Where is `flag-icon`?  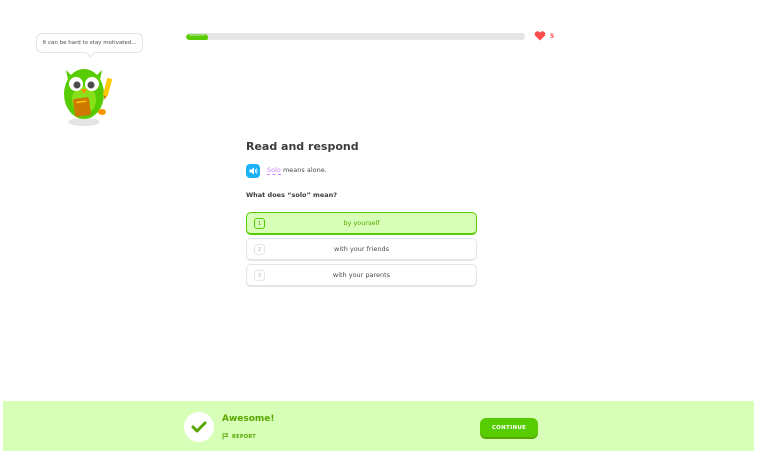
flag-icon is located at coordinates (225, 436).